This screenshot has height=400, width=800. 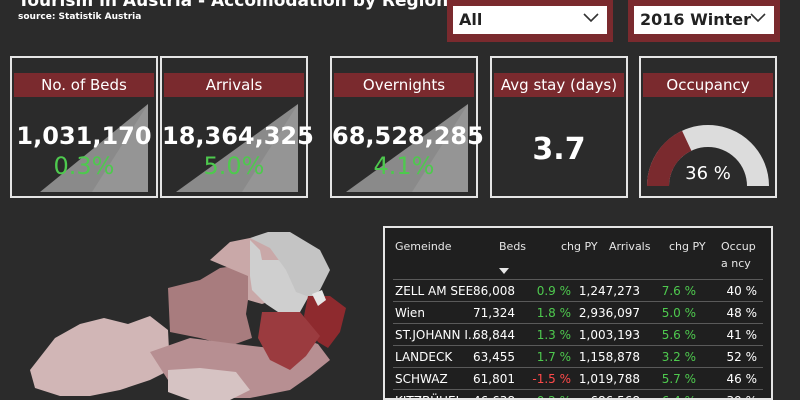 What do you see at coordinates (678, 313) in the screenshot?
I see `cell-arrivals-chg: 5.0 %` at bounding box center [678, 313].